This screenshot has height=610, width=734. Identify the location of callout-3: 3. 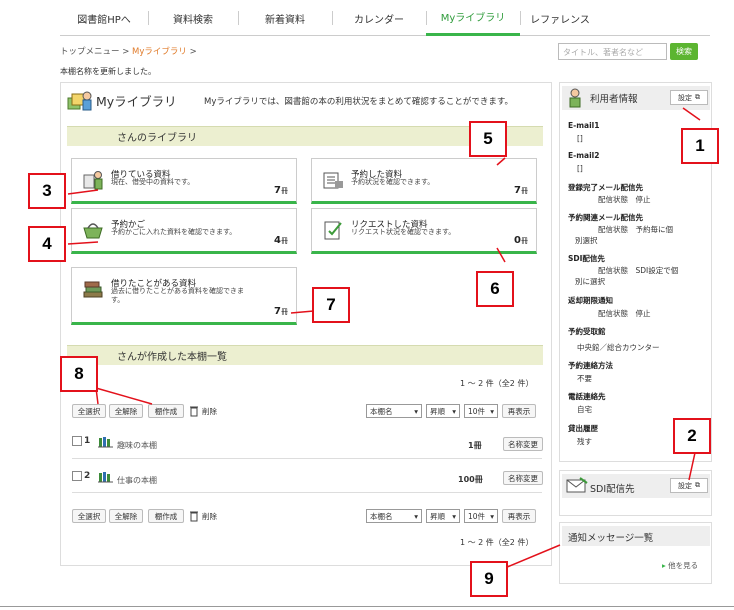
(47, 191).